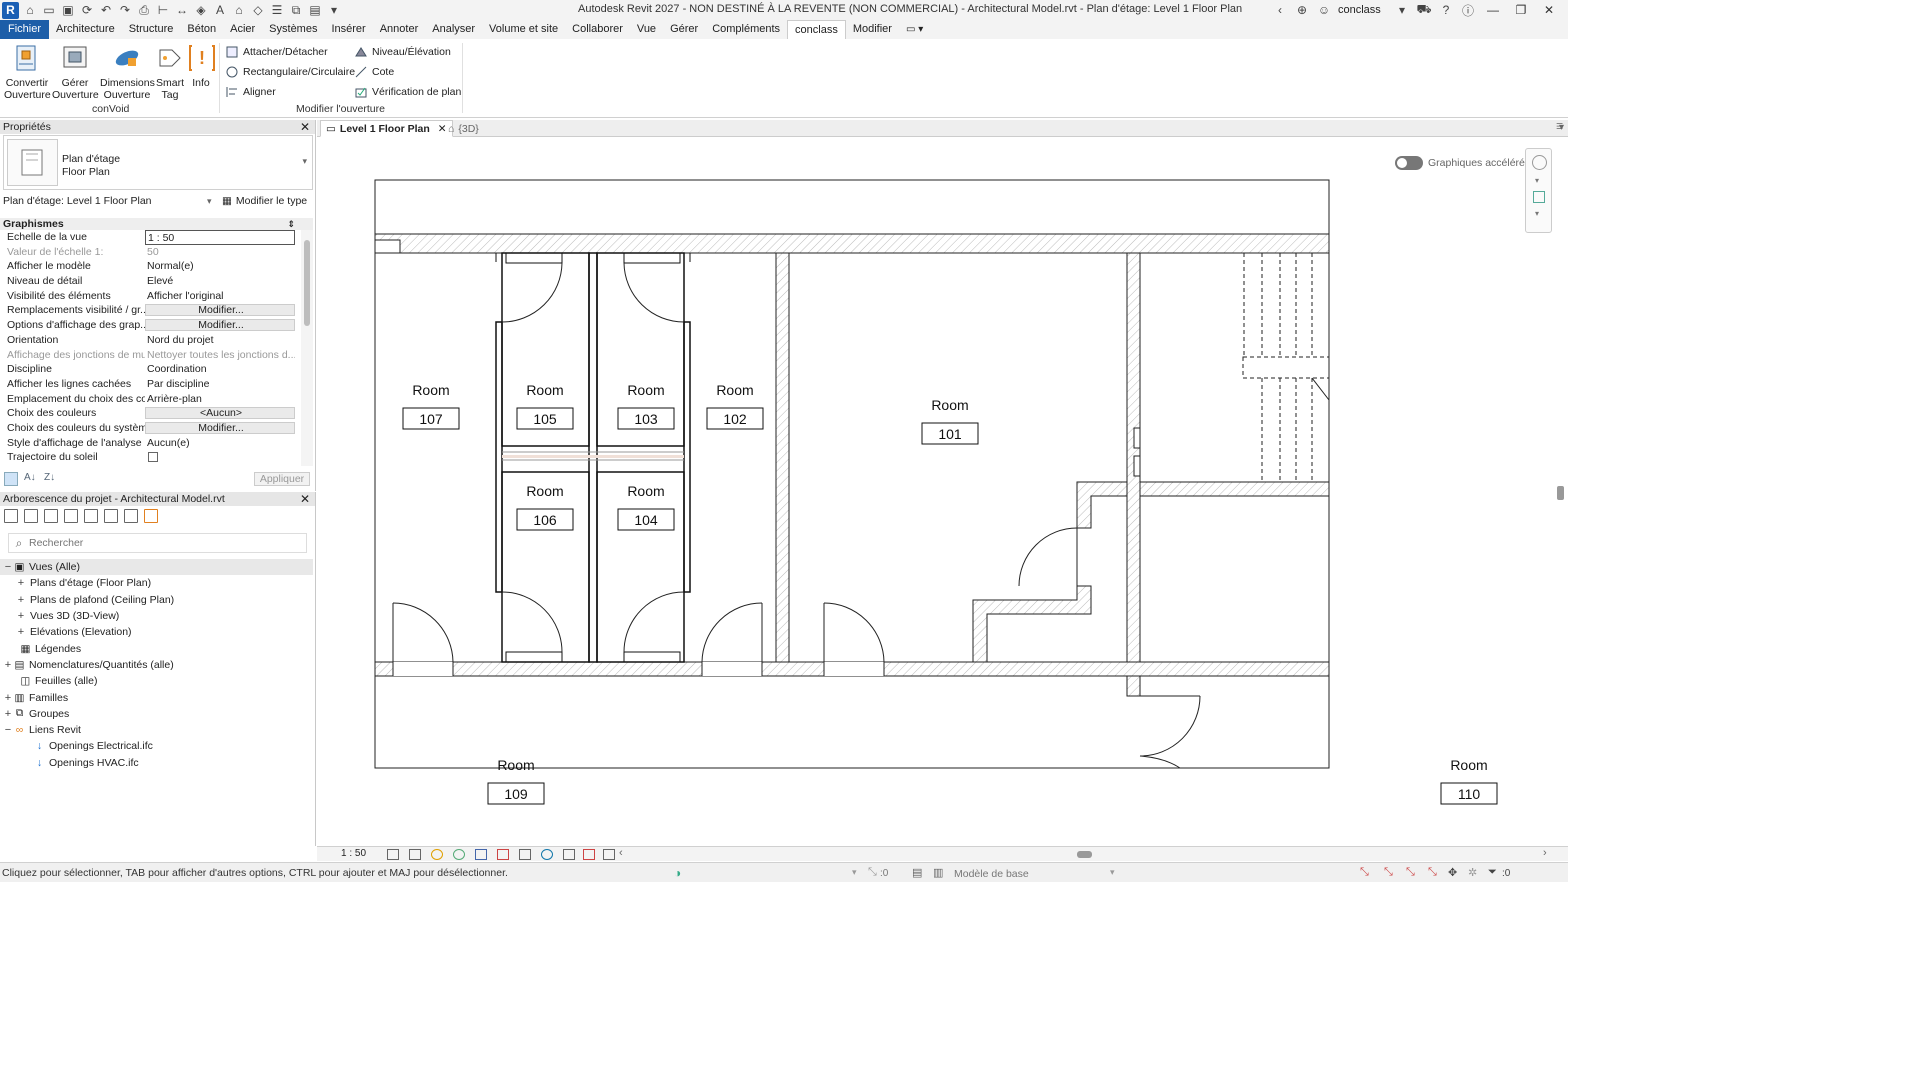  What do you see at coordinates (201, 29) in the screenshot?
I see `tab-concrete: Béton` at bounding box center [201, 29].